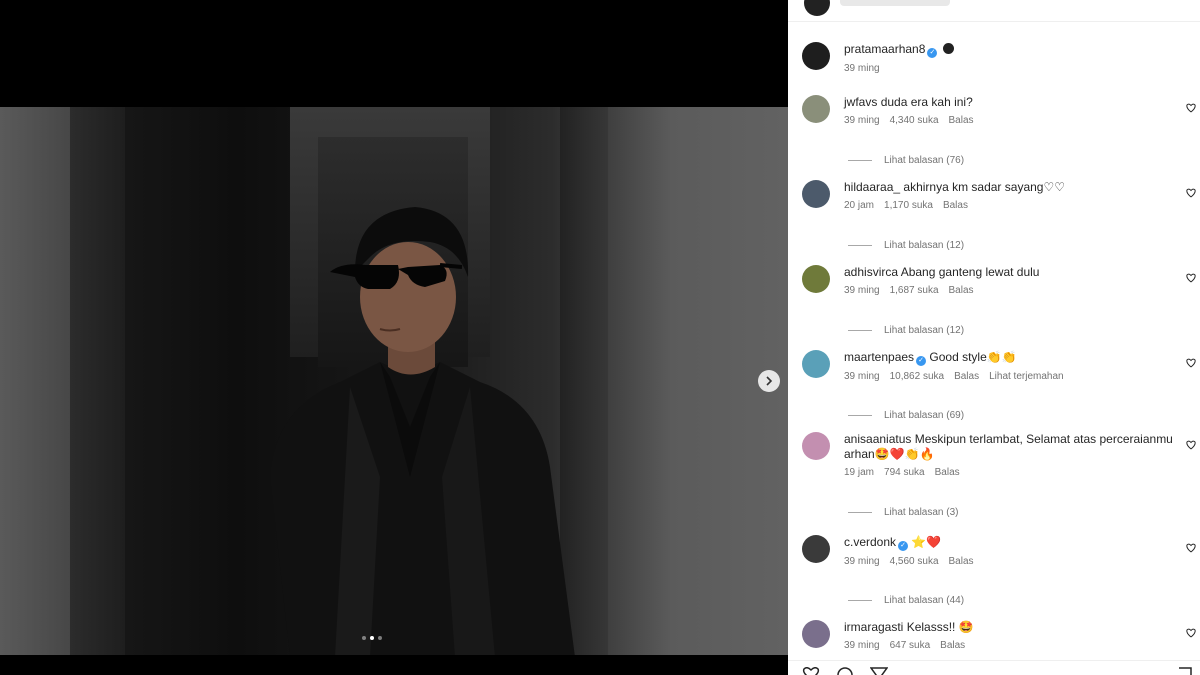 The height and width of the screenshot is (675, 1200). Describe the element at coordinates (917, 376) in the screenshot. I see `comment-likes: 10,862 suka` at that location.